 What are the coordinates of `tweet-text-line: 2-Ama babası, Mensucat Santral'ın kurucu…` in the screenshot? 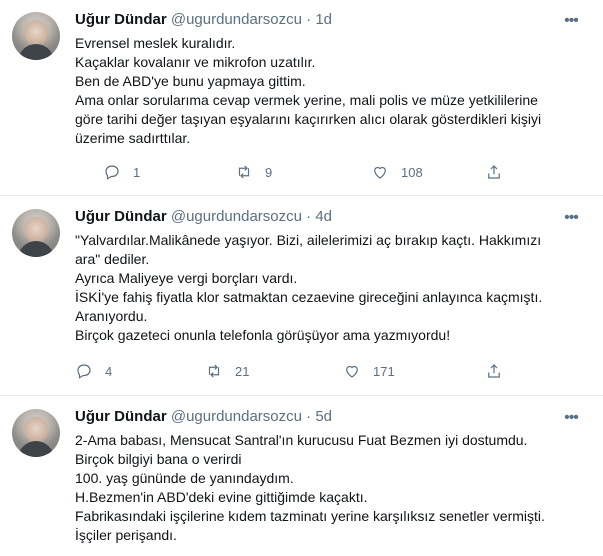 It's located at (301, 440).